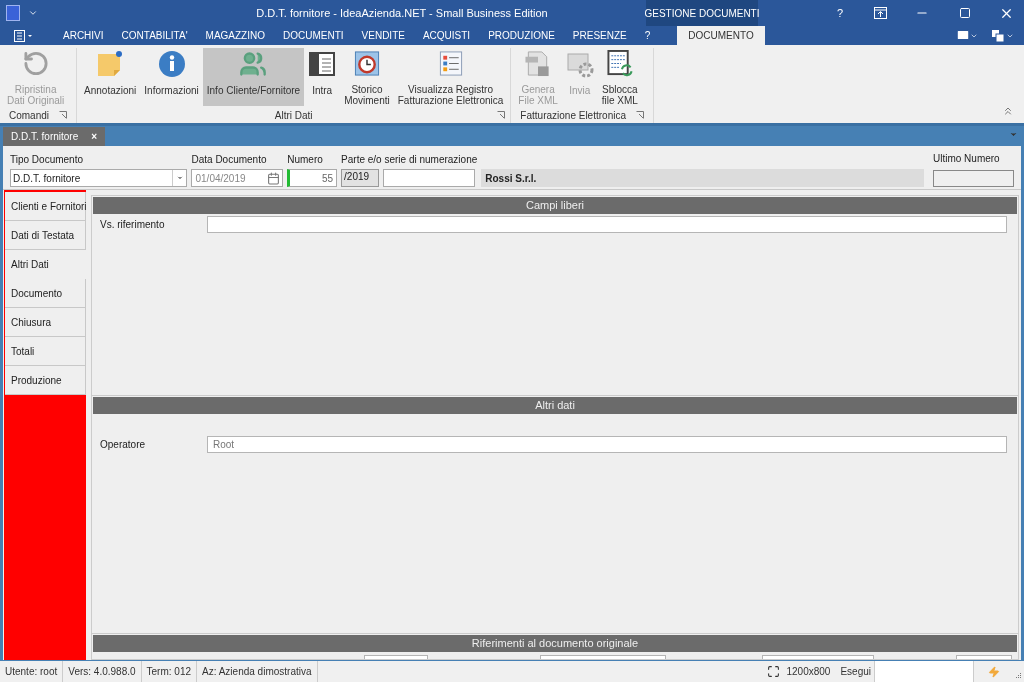  I want to click on field-label: Tipo Documento, so click(47, 160).